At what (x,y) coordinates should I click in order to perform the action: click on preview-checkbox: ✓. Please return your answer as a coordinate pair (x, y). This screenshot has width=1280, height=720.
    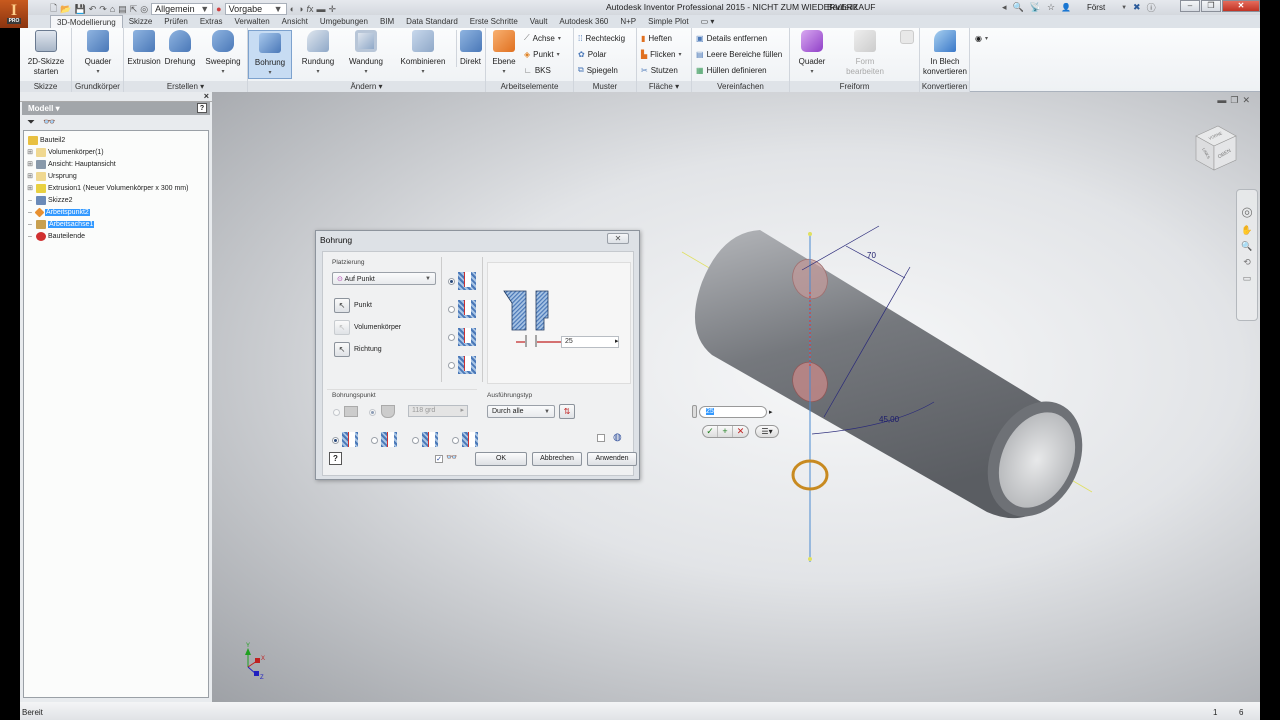
    Looking at the image, I should click on (439, 459).